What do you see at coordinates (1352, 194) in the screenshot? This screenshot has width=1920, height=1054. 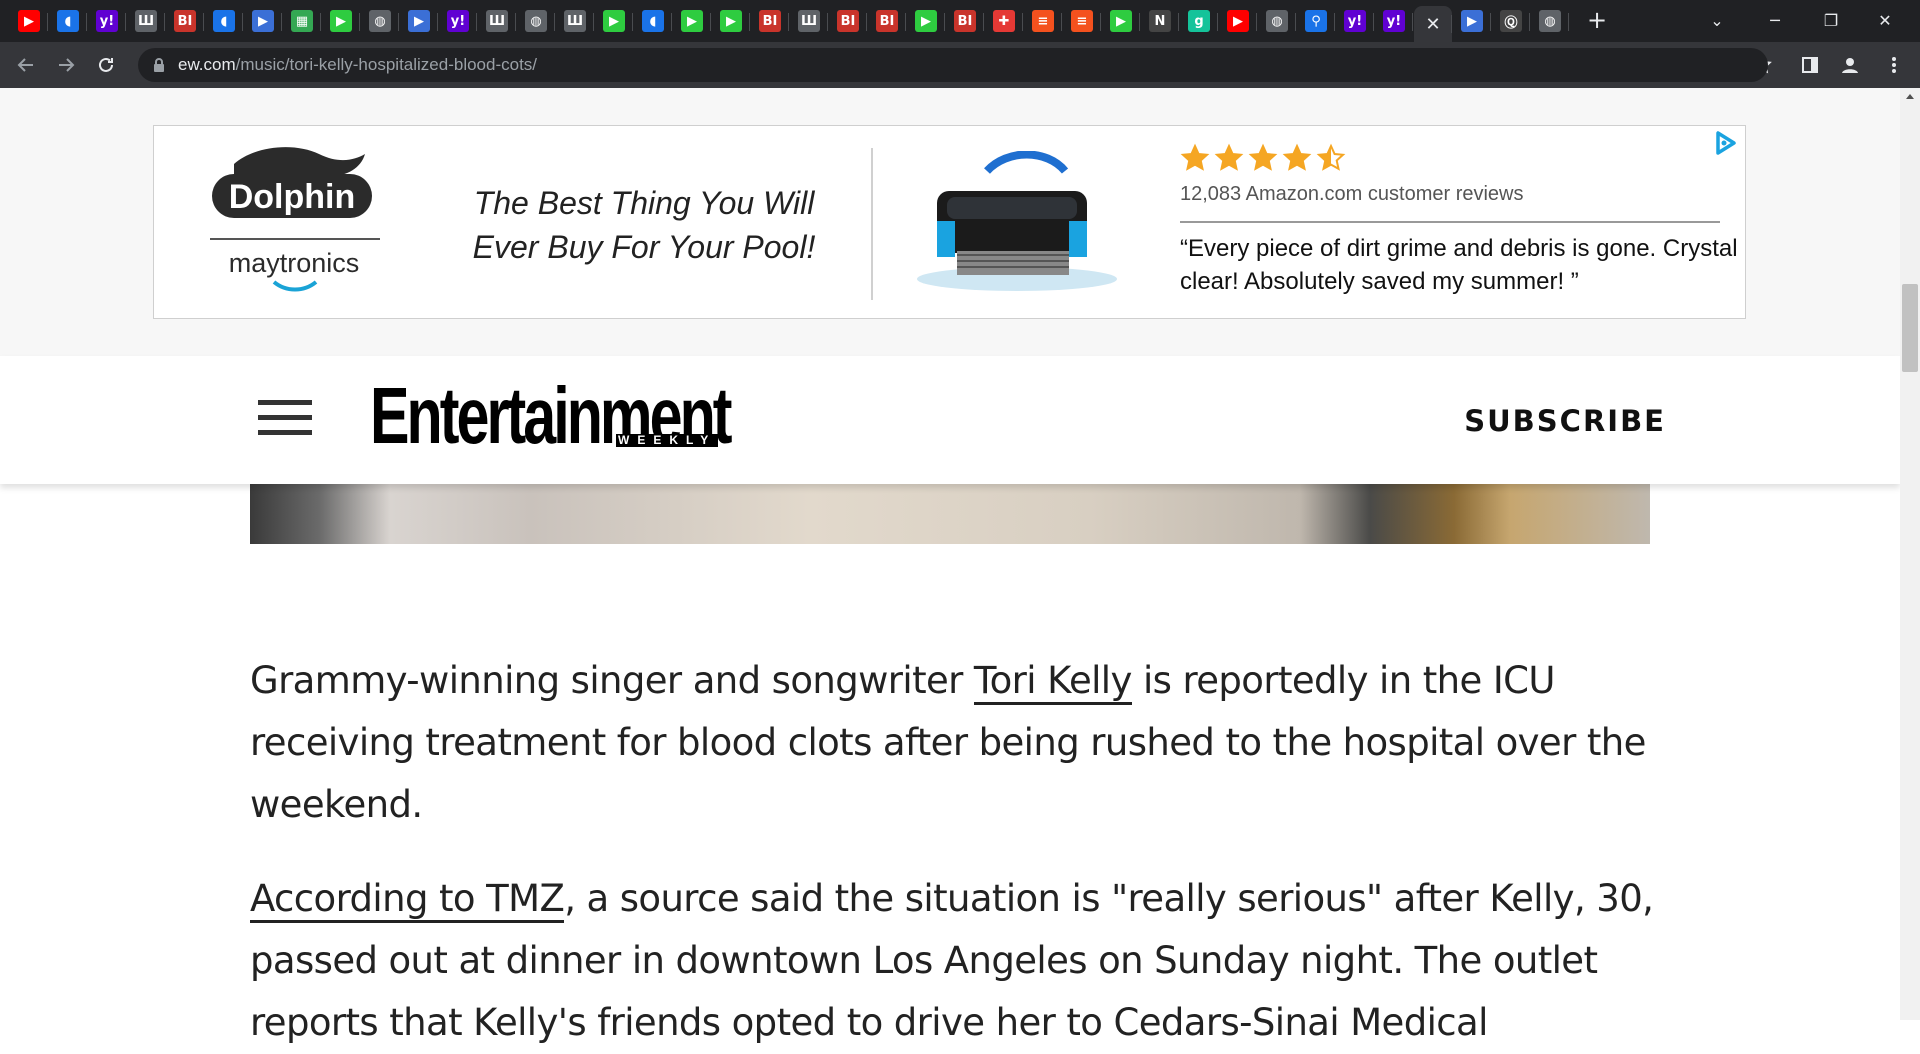 I see `ad-review-count: 12,083 Amazon.com customer reviews` at bounding box center [1352, 194].